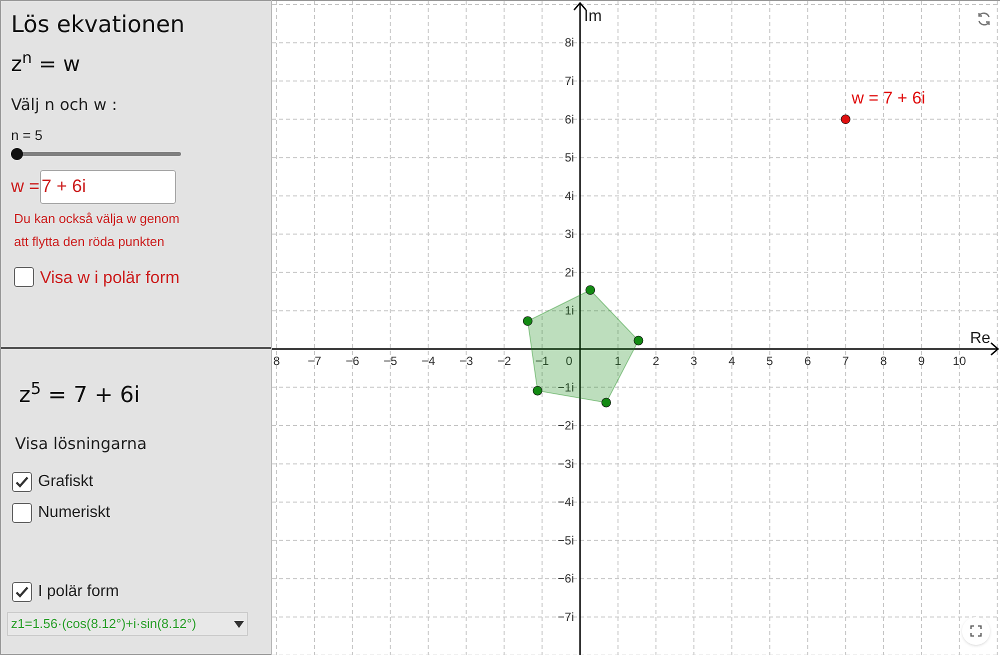  What do you see at coordinates (694, 361) in the screenshot?
I see `tick-label: 3` at bounding box center [694, 361].